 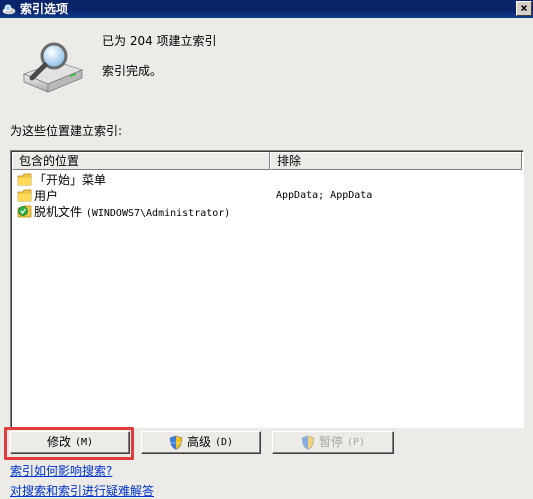 I want to click on list-item: 「开始」菜单, so click(x=267, y=180).